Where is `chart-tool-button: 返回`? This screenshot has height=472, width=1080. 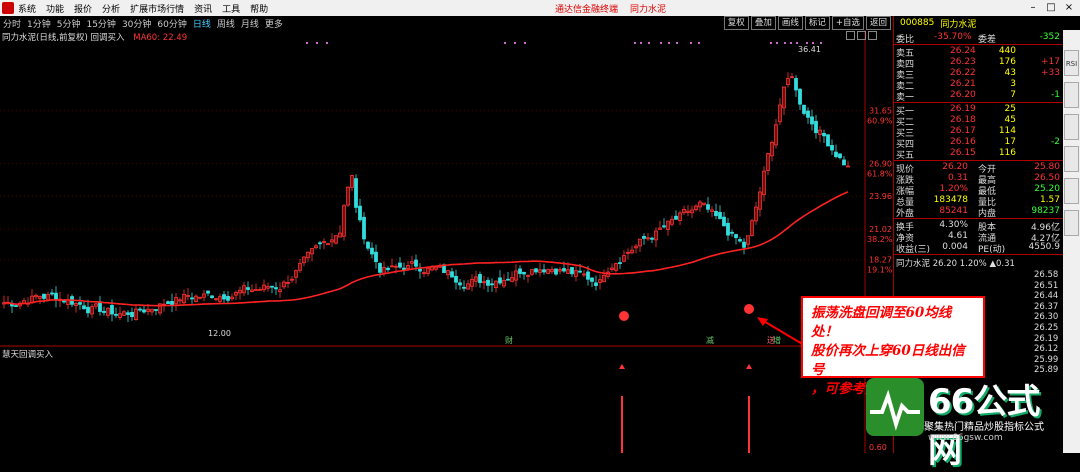
chart-tool-button: 返回 is located at coordinates (878, 23).